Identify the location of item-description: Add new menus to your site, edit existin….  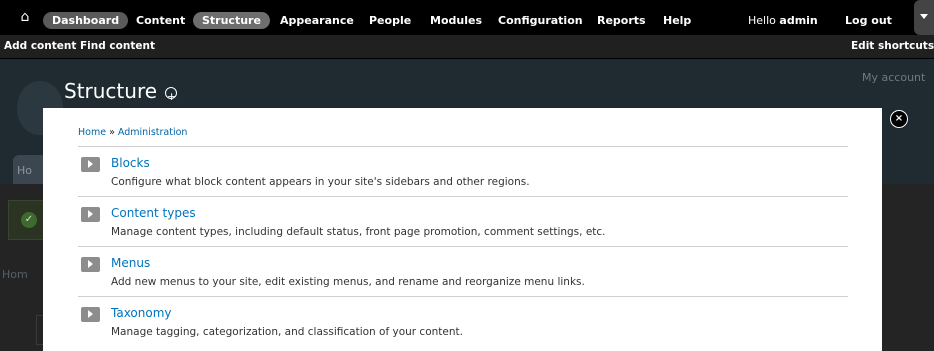
(348, 282).